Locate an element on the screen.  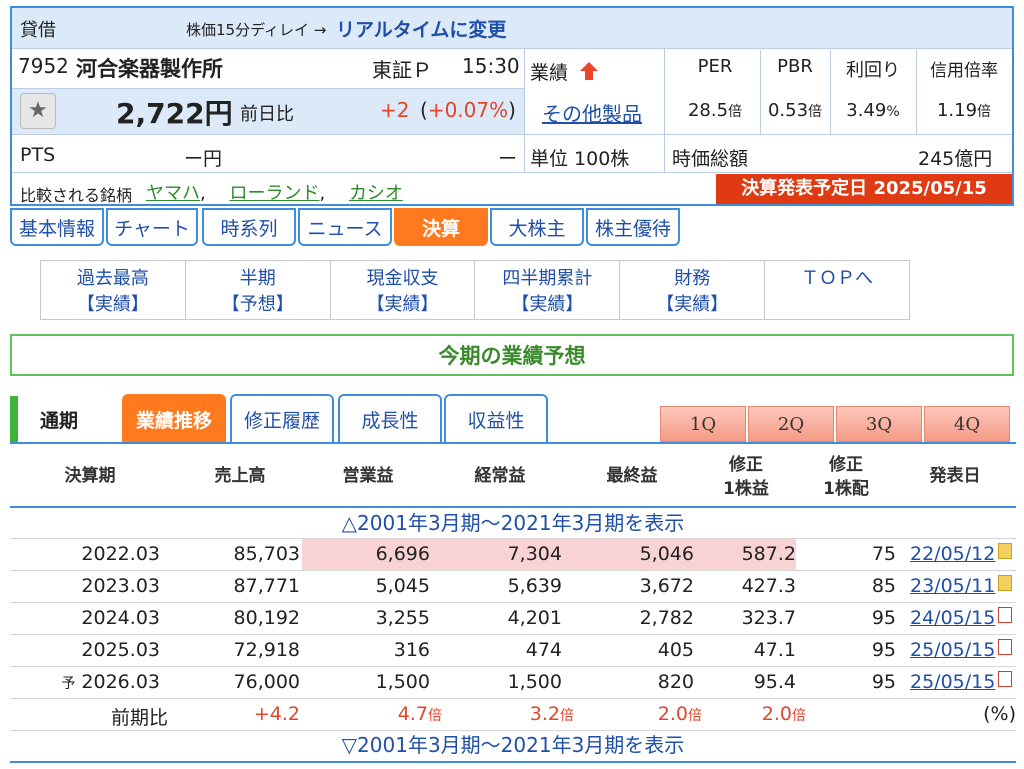
announce-banner: 決算発表予定日 2025/05/15 is located at coordinates (864, 189).